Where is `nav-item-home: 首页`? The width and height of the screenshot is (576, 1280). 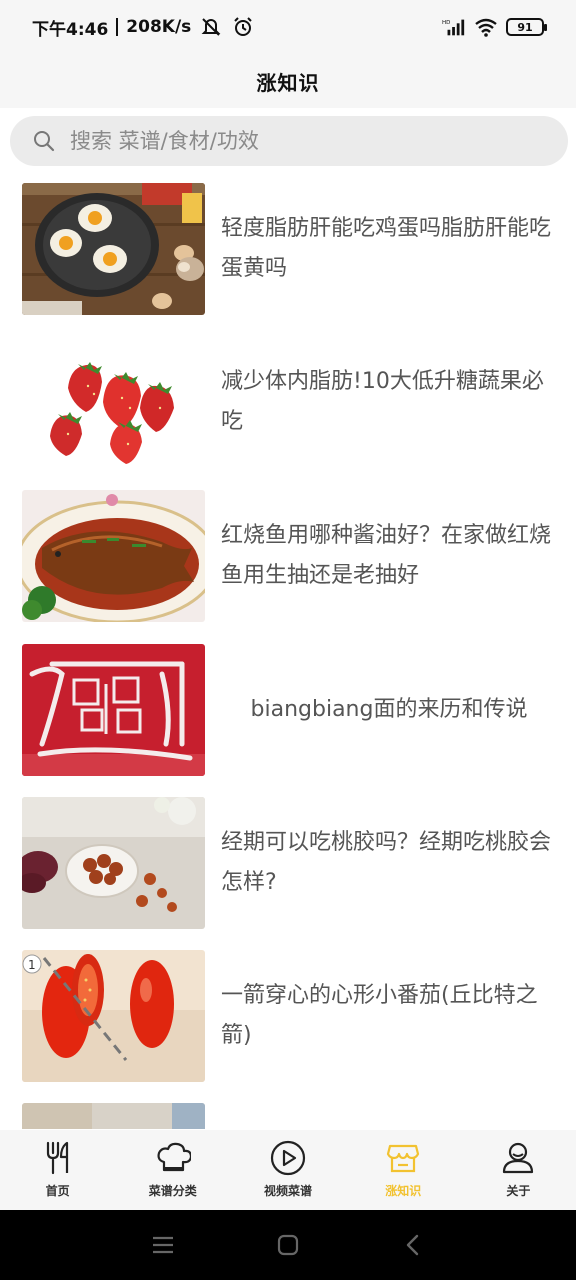 nav-item-home: 首页 is located at coordinates (57, 1170).